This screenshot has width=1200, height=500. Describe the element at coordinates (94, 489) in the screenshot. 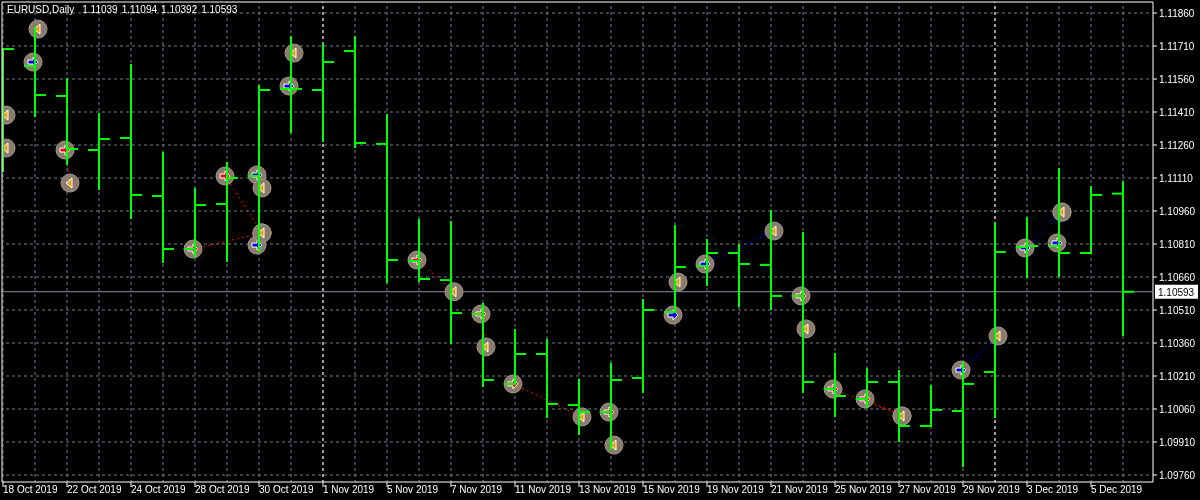

I see `date-label: 22 Oct 2019` at that location.